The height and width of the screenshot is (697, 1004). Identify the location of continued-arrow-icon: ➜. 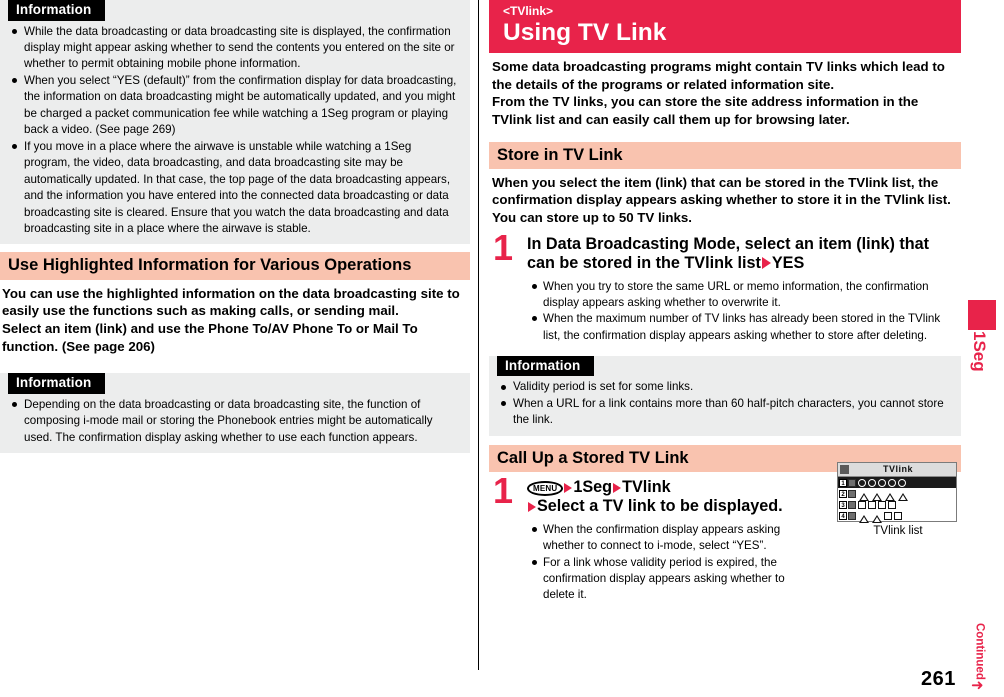
(977, 685).